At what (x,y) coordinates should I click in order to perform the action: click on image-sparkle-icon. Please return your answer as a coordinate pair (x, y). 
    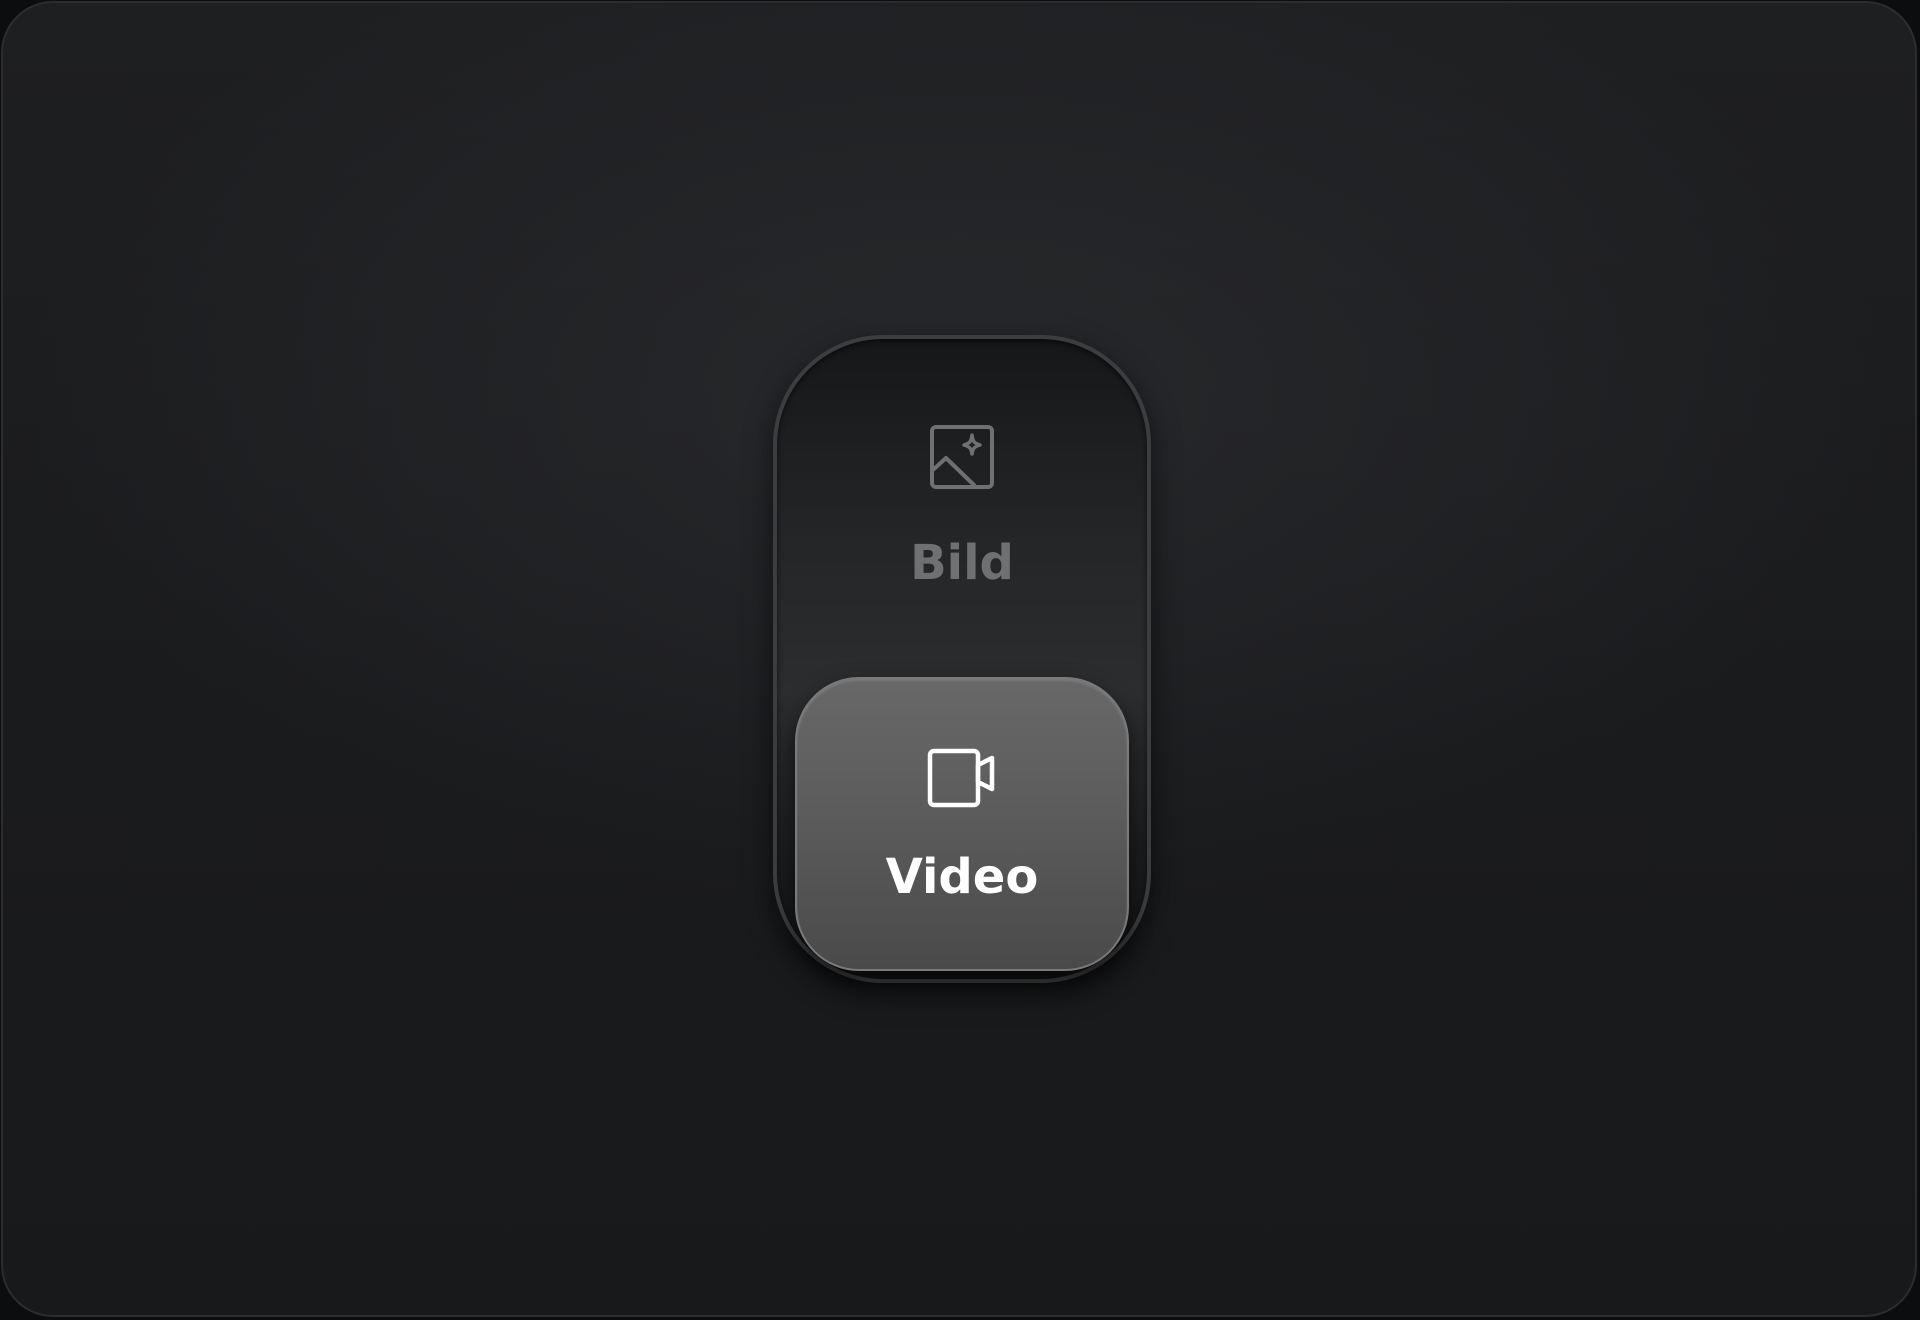
    Looking at the image, I should click on (962, 457).